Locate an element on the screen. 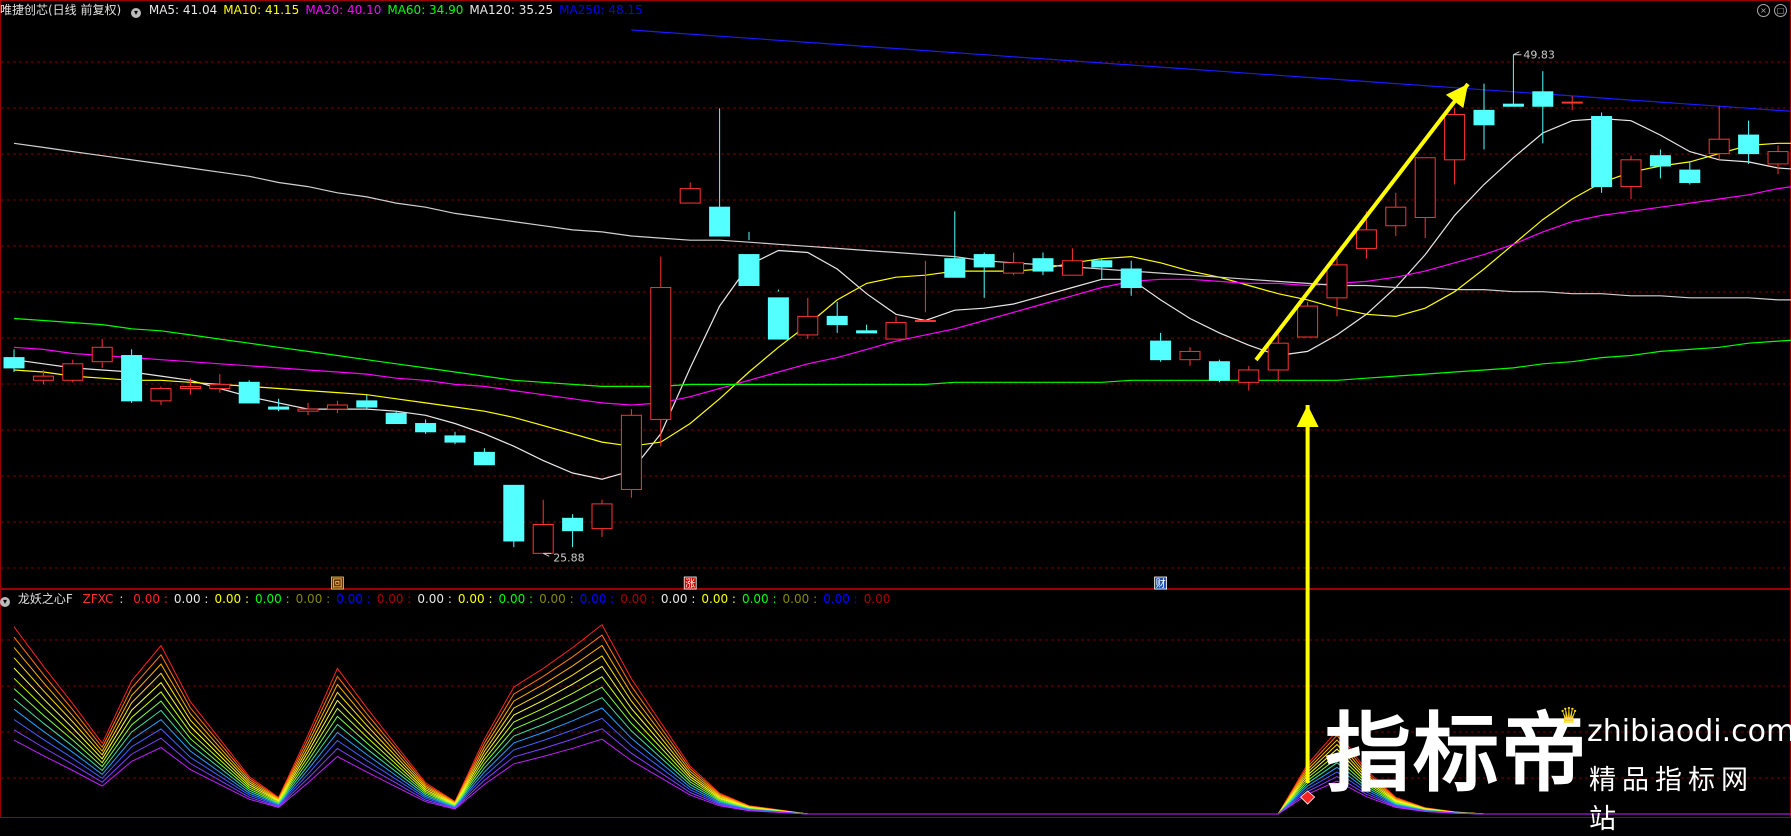 The height and width of the screenshot is (836, 1791). window-close-icon: × is located at coordinates (1763, 10).